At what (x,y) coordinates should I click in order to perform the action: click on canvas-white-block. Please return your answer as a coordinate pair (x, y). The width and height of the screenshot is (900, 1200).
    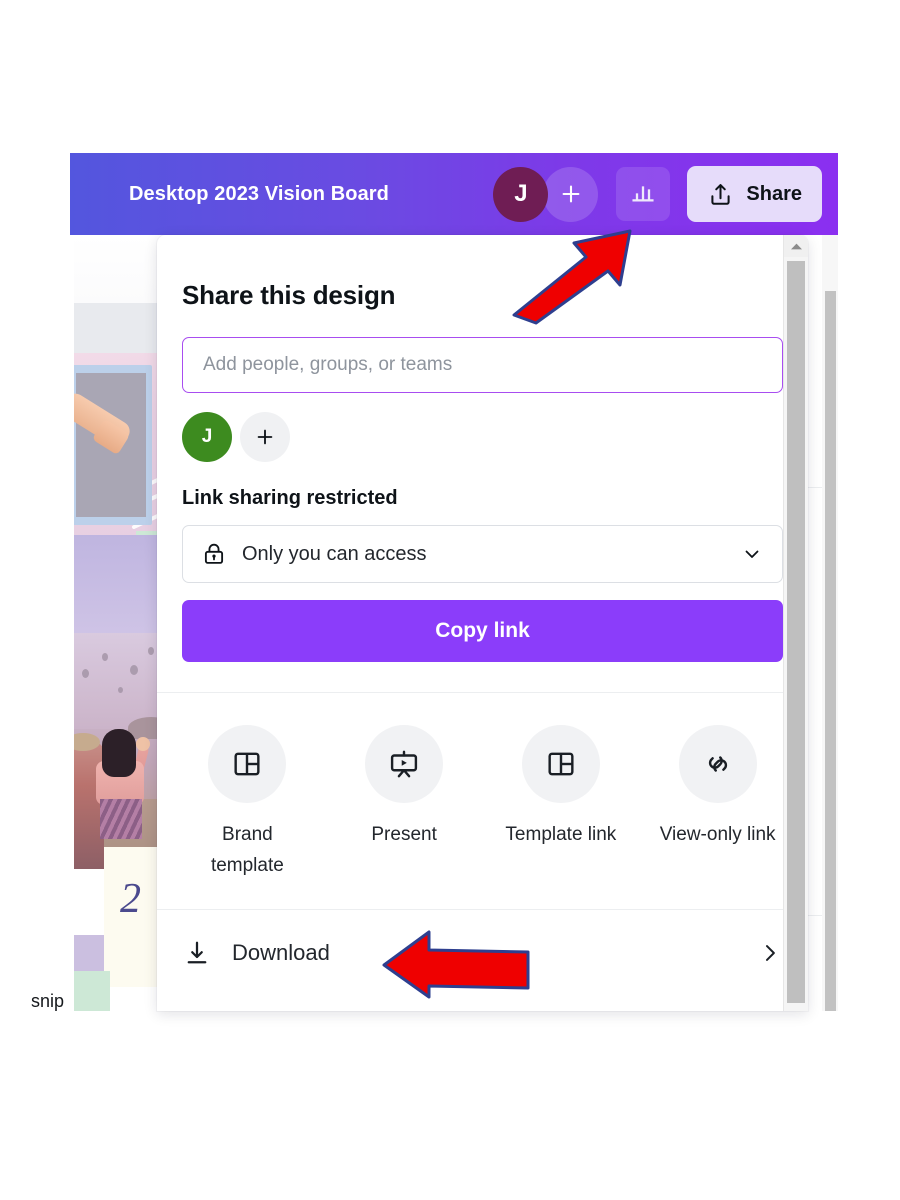
    Looking at the image, I should click on (122, 269).